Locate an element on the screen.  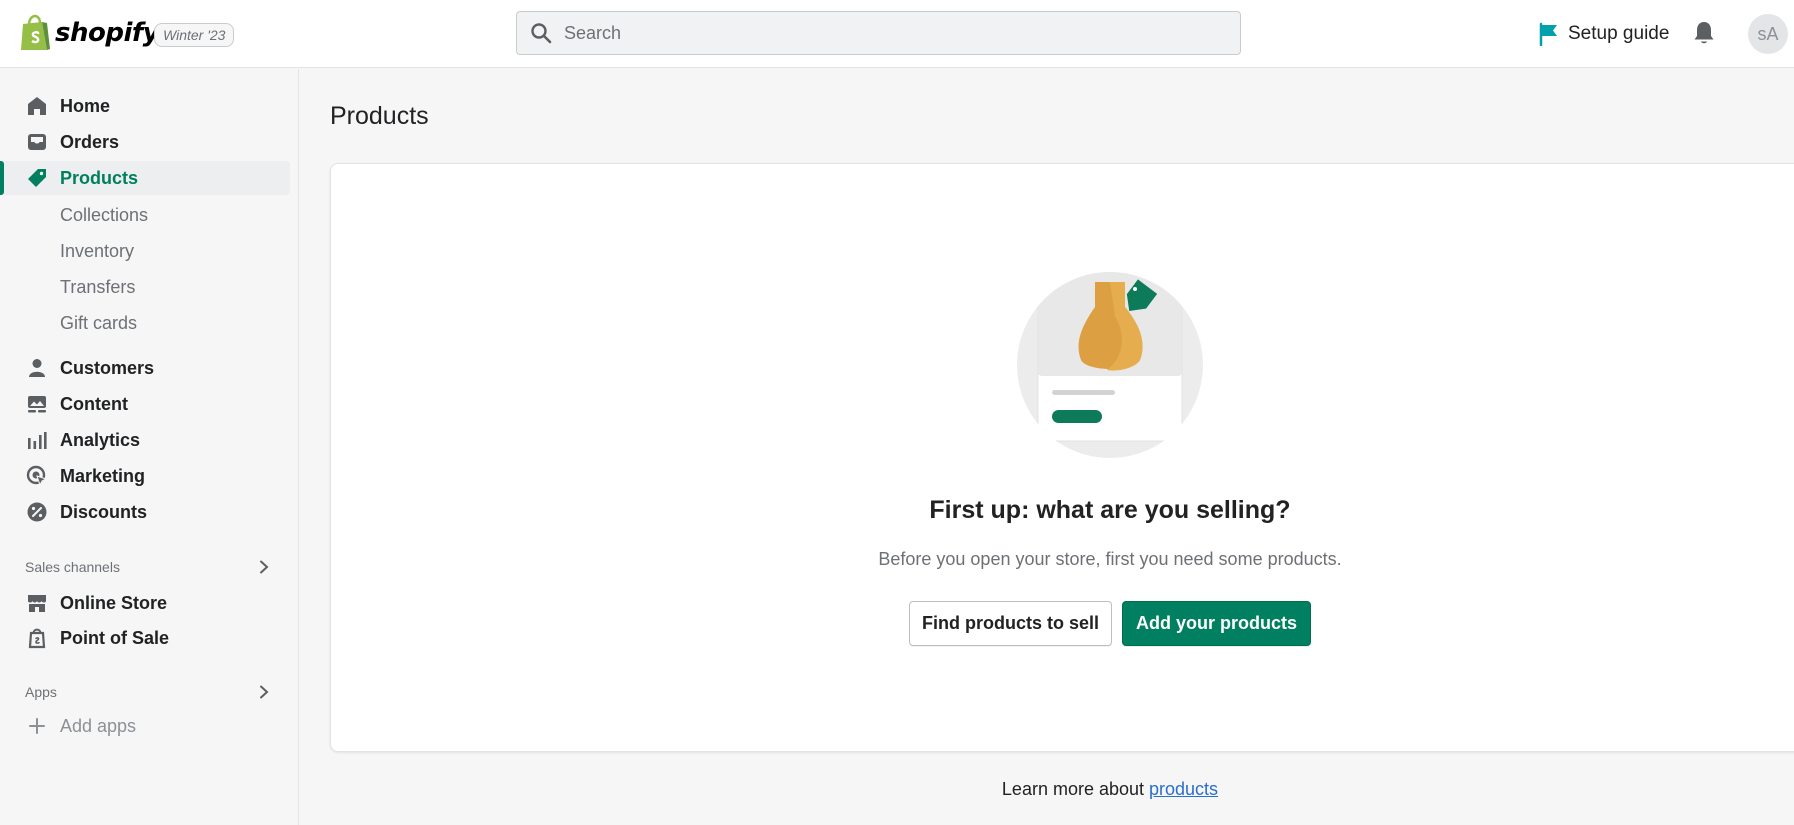
sidebar-item-point-of-sale: Point of Sale is located at coordinates (145, 638).